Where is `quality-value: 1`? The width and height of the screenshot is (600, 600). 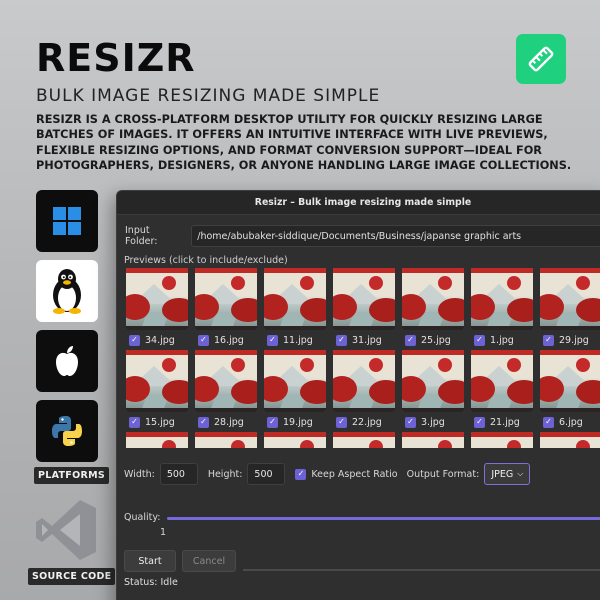 quality-value: 1 is located at coordinates (163, 532).